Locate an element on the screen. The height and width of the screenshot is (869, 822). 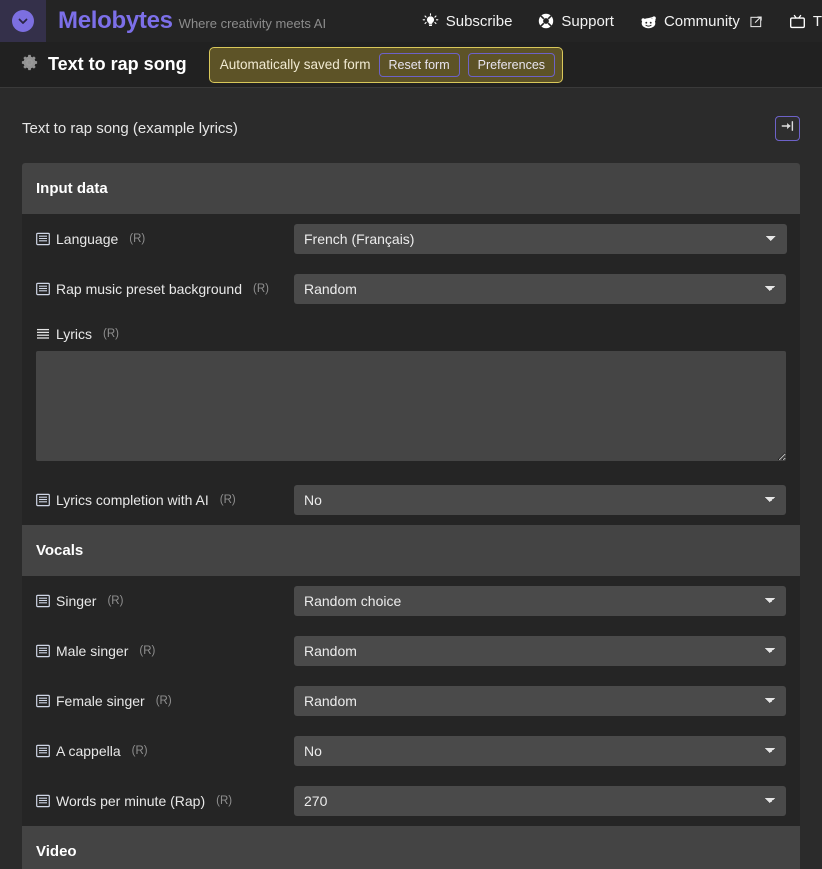
form-control: Random choice is located at coordinates (540, 601).